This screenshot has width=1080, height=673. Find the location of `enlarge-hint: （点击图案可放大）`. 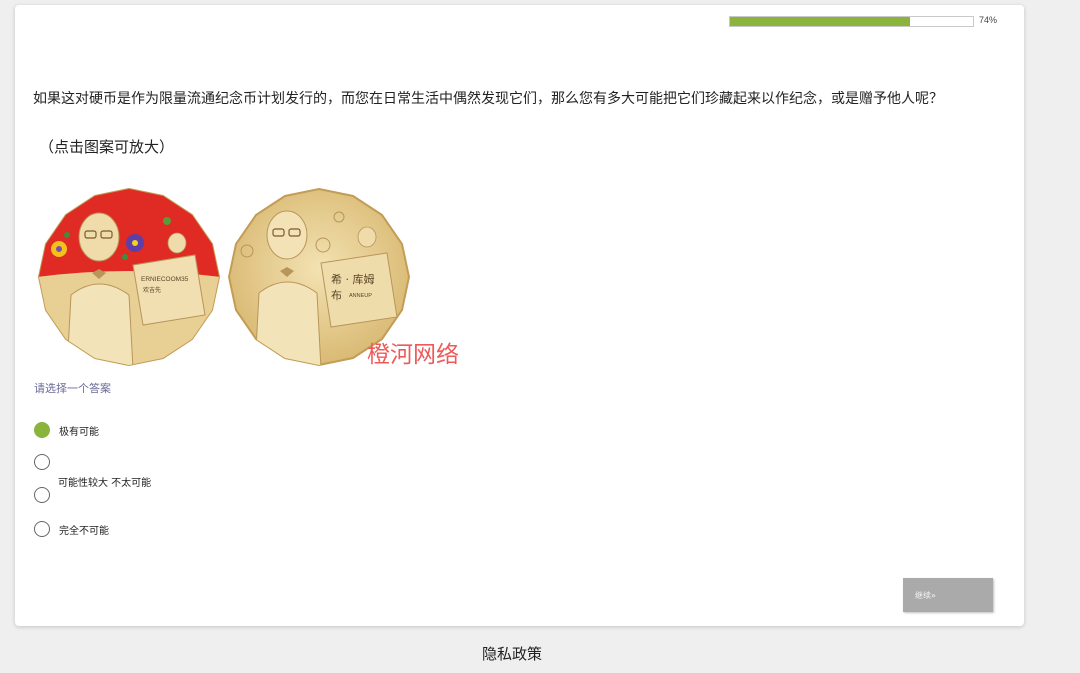

enlarge-hint: （点击图案可放大） is located at coordinates (107, 147).